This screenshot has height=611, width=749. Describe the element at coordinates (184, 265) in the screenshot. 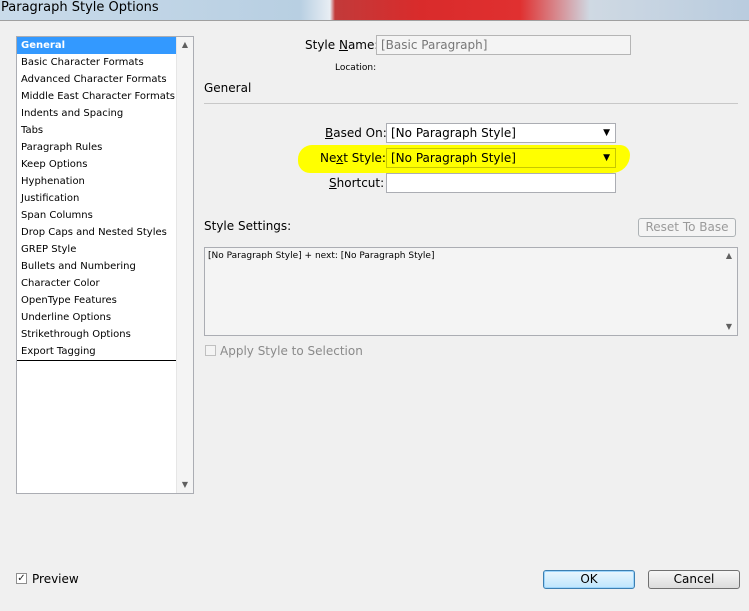

I see `category-scrollbar: ▲ ▼` at that location.